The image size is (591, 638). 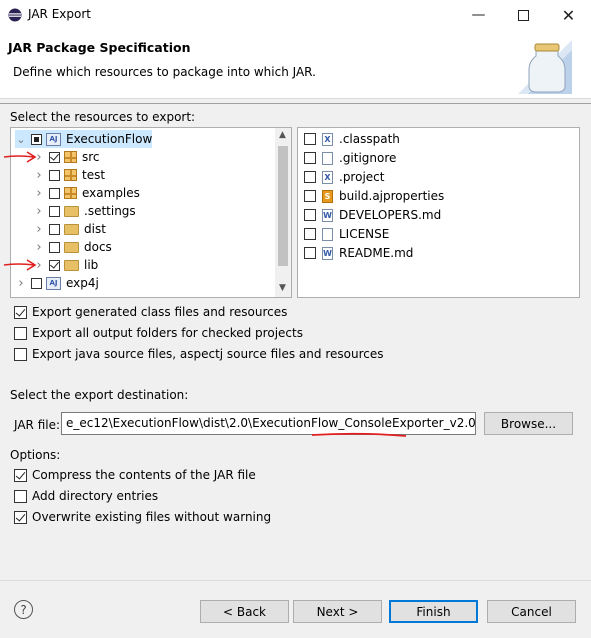 I want to click on tree-scrollbar: ▲ ▼, so click(x=283, y=212).